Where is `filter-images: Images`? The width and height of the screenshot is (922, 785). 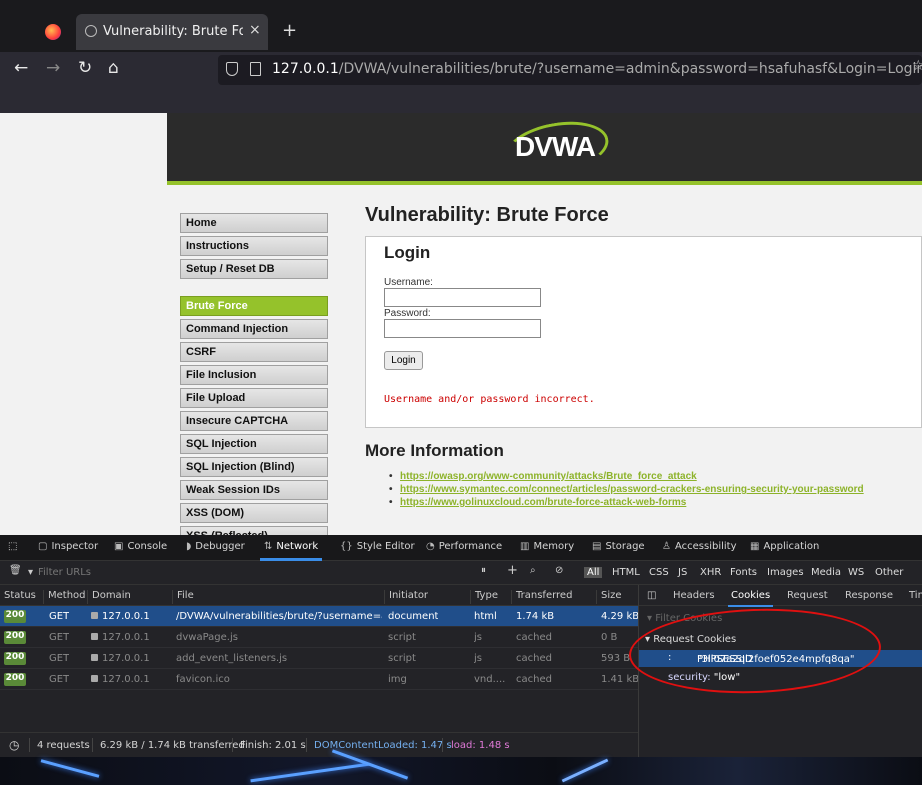
filter-images: Images is located at coordinates (785, 572).